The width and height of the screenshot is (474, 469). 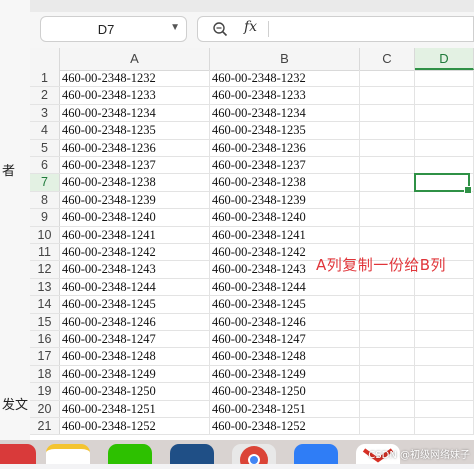 I want to click on cell-a: 460-00-2348-1242, so click(x=135, y=252).